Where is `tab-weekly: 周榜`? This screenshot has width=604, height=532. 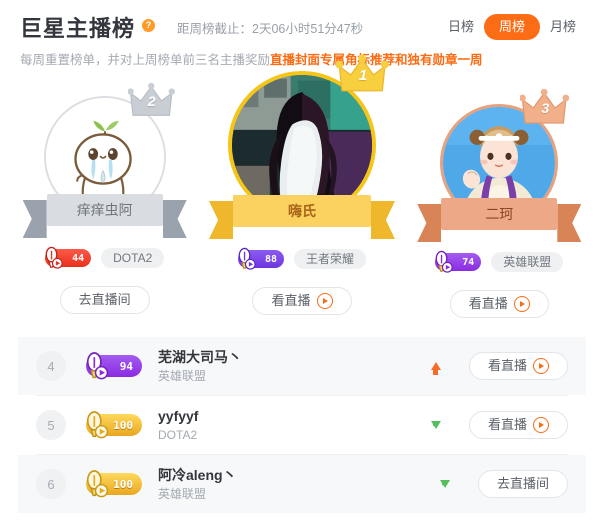 tab-weekly: 周榜 is located at coordinates (511, 27).